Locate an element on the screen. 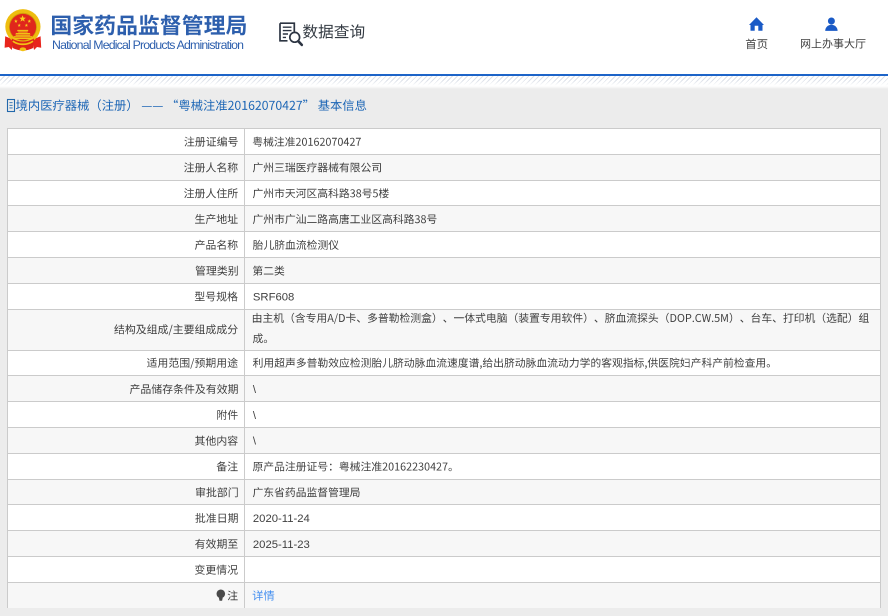 The image size is (888, 616). svg-text: SRF608 is located at coordinates (273, 297).